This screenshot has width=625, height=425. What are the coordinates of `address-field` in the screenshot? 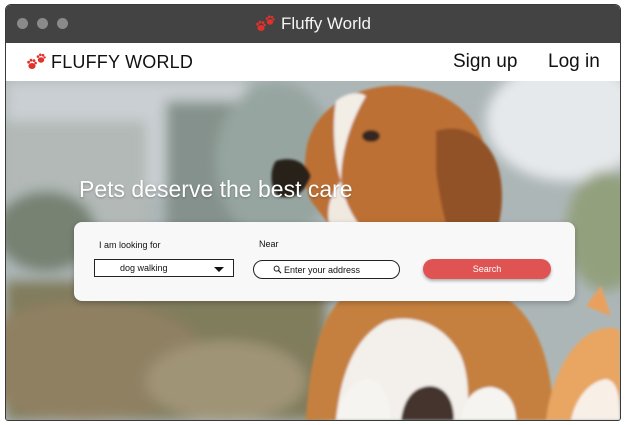 It's located at (326, 269).